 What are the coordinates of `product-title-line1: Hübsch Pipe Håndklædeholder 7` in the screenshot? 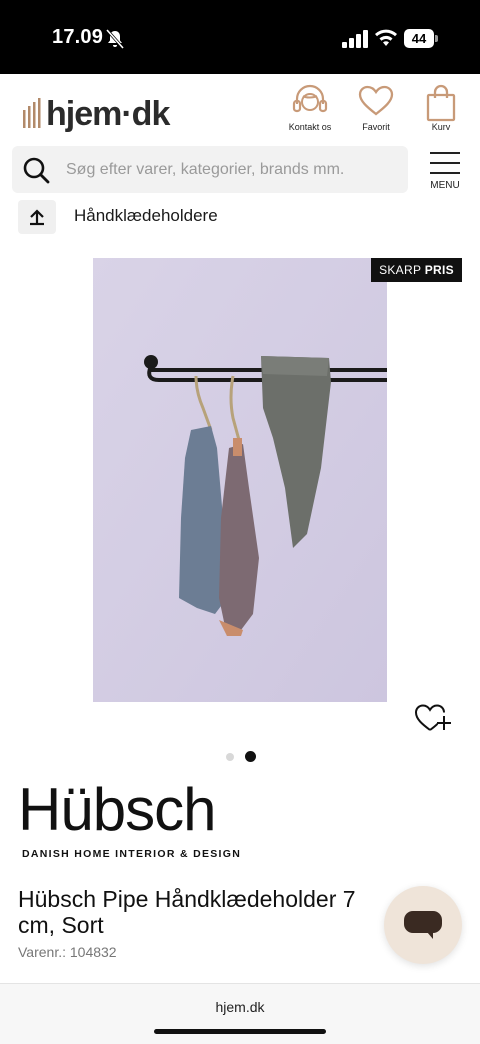 It's located at (187, 899).